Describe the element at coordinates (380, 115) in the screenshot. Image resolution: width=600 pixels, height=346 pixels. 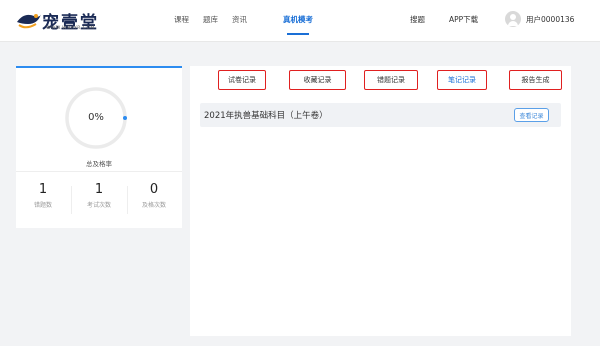
I see `record-row: 2021年执兽基础科目（上午卷） 查看记录` at that location.